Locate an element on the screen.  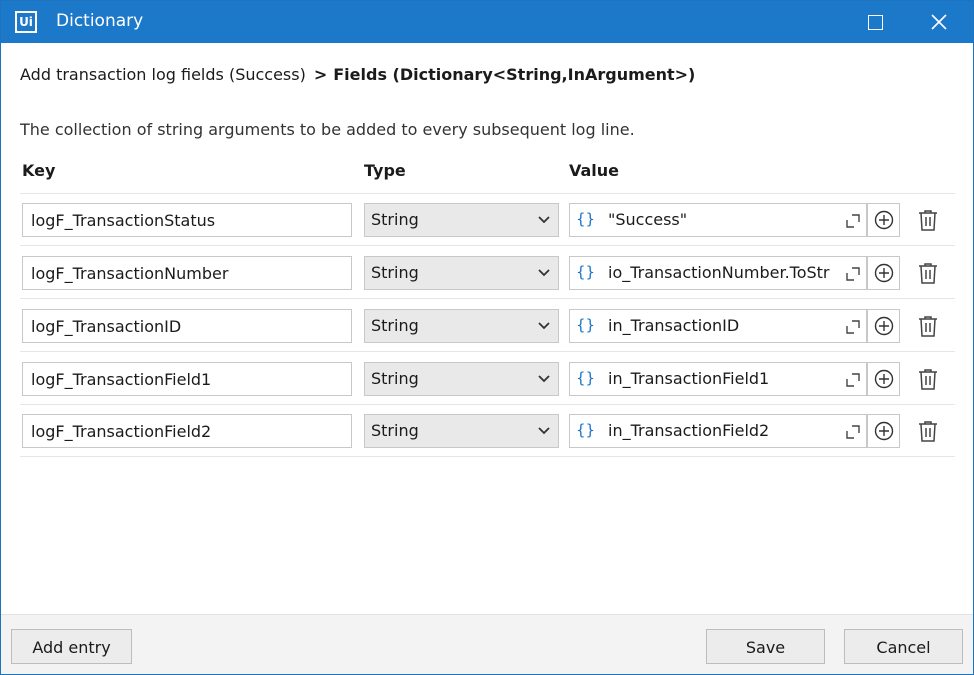
window-title: Dictionary is located at coordinates (100, 21).